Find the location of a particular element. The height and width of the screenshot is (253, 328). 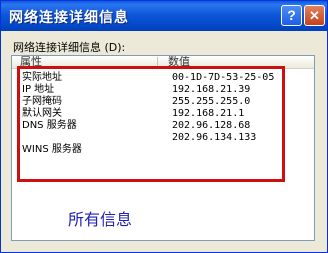

help-button: ? is located at coordinates (291, 15).